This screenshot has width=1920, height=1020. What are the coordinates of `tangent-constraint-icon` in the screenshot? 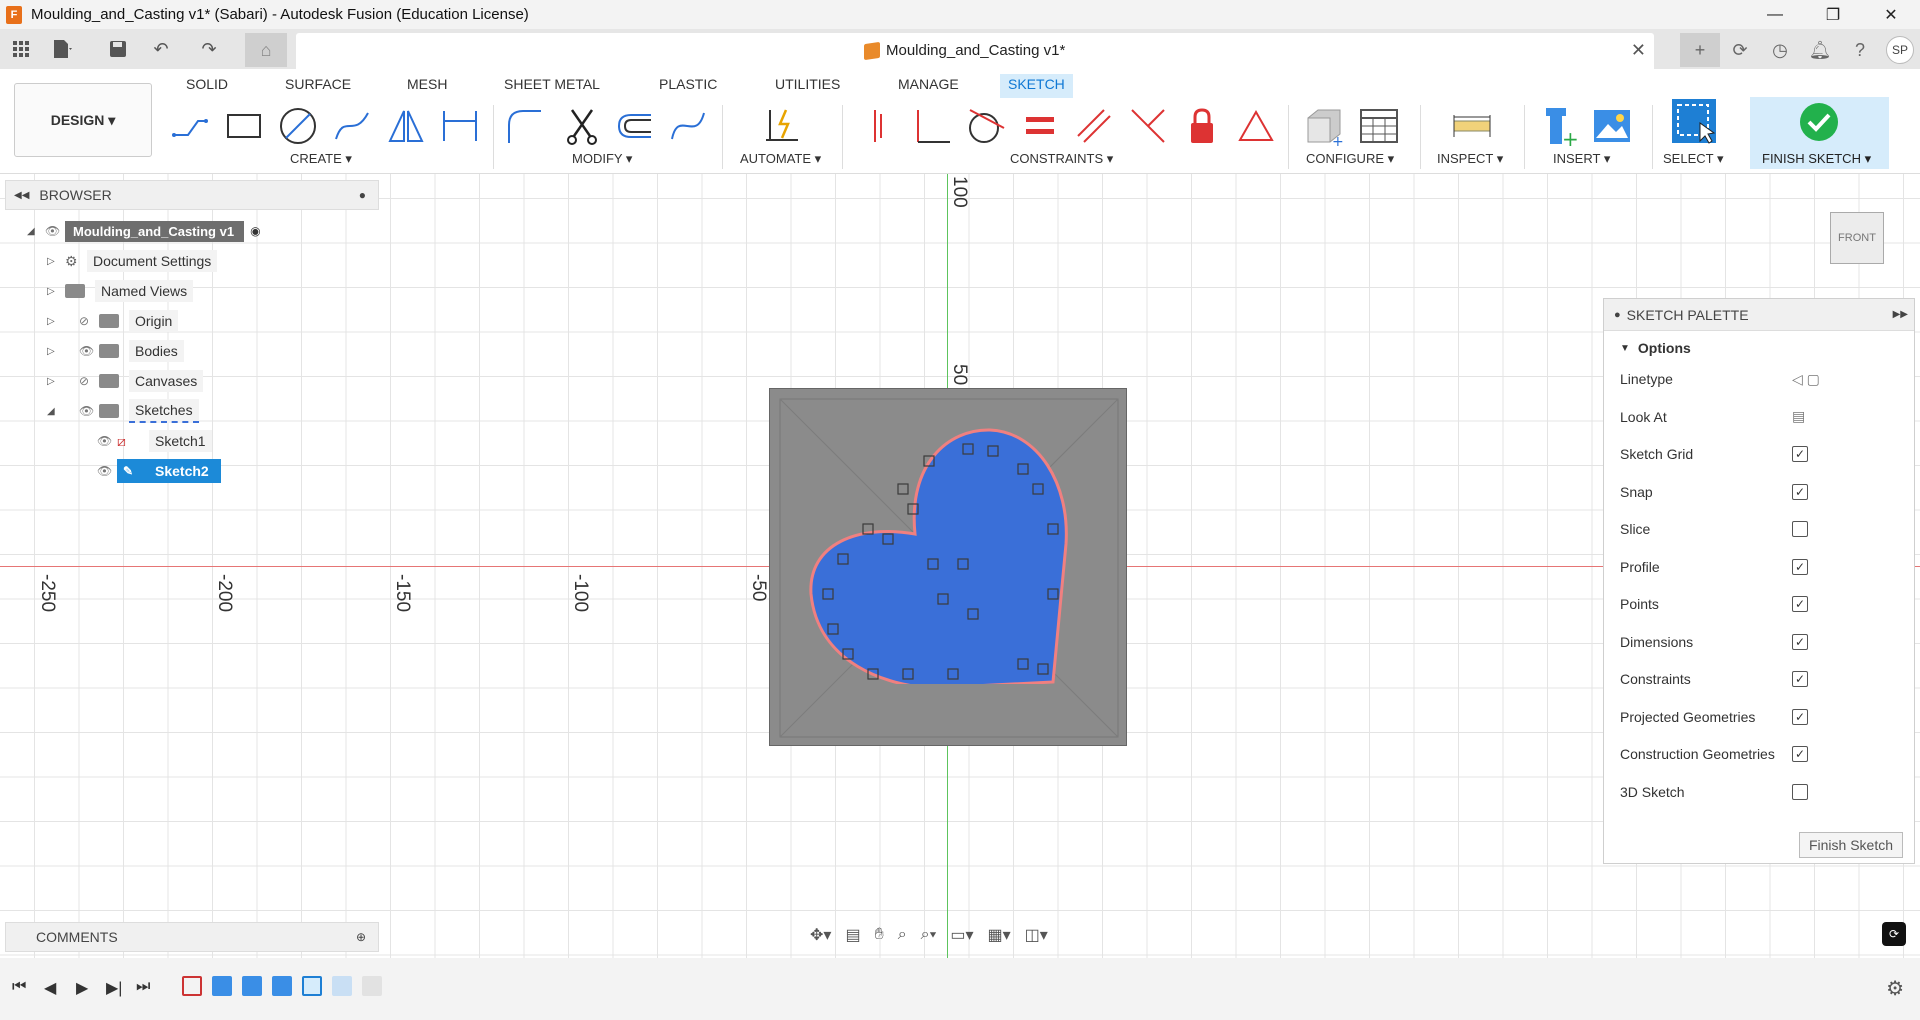 It's located at (986, 126).